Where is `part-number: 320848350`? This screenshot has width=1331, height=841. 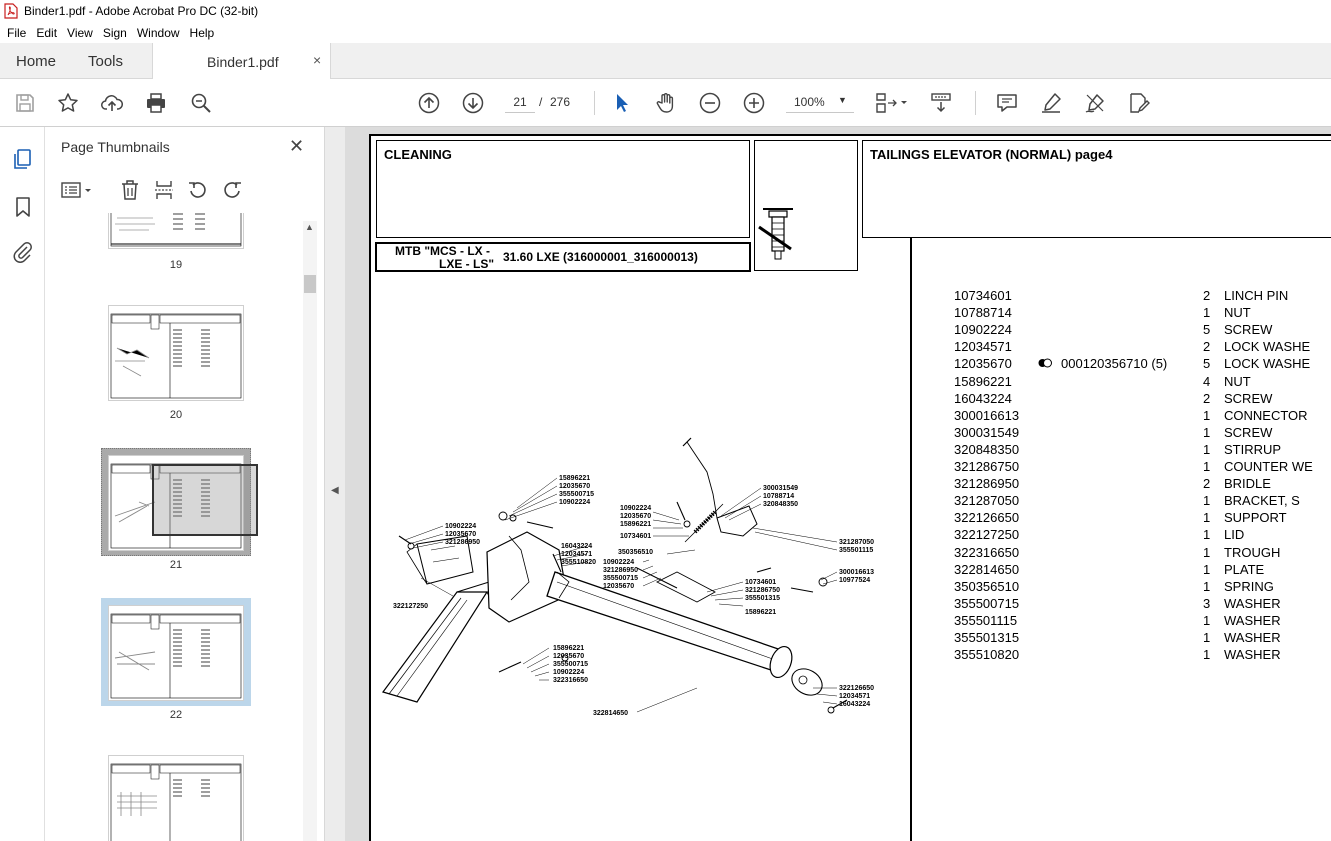
part-number: 320848350 is located at coordinates (987, 449).